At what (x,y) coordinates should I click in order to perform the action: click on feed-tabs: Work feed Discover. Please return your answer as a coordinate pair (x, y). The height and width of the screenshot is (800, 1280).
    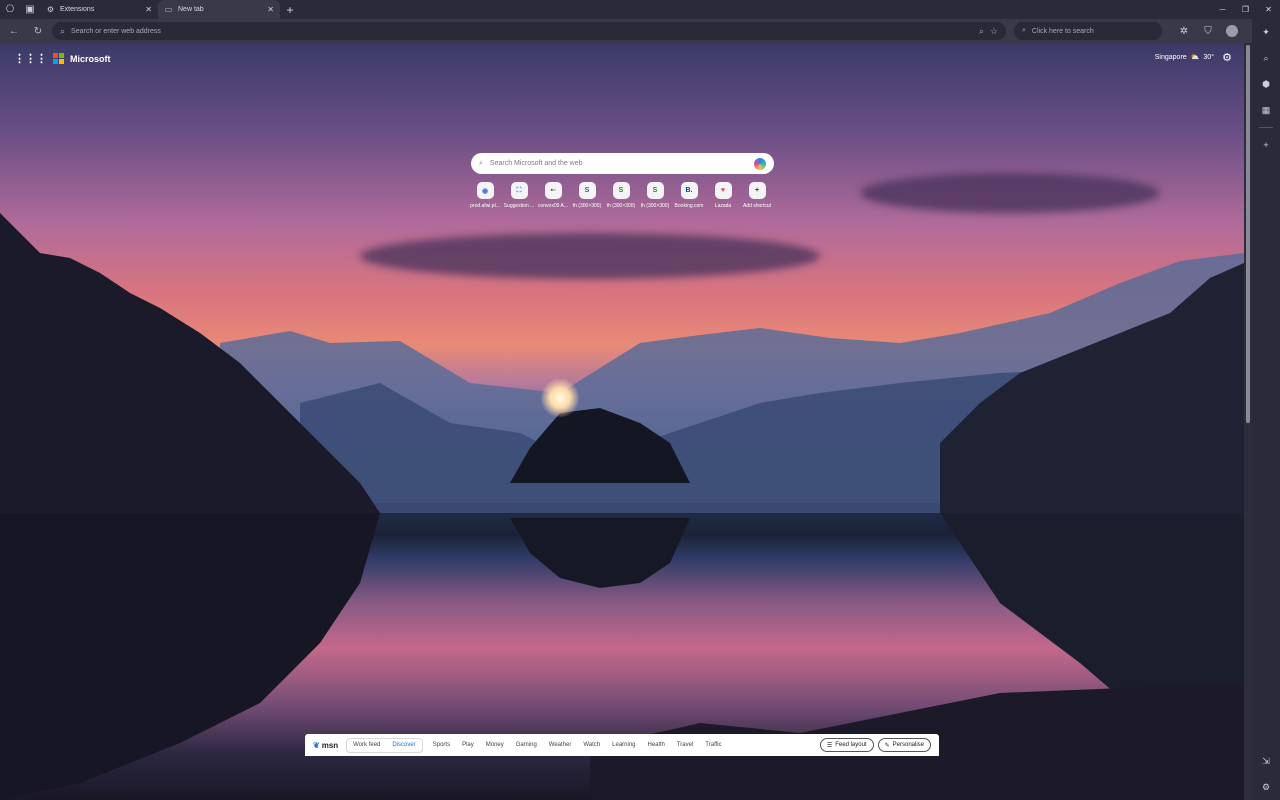
    Looking at the image, I should click on (384, 745).